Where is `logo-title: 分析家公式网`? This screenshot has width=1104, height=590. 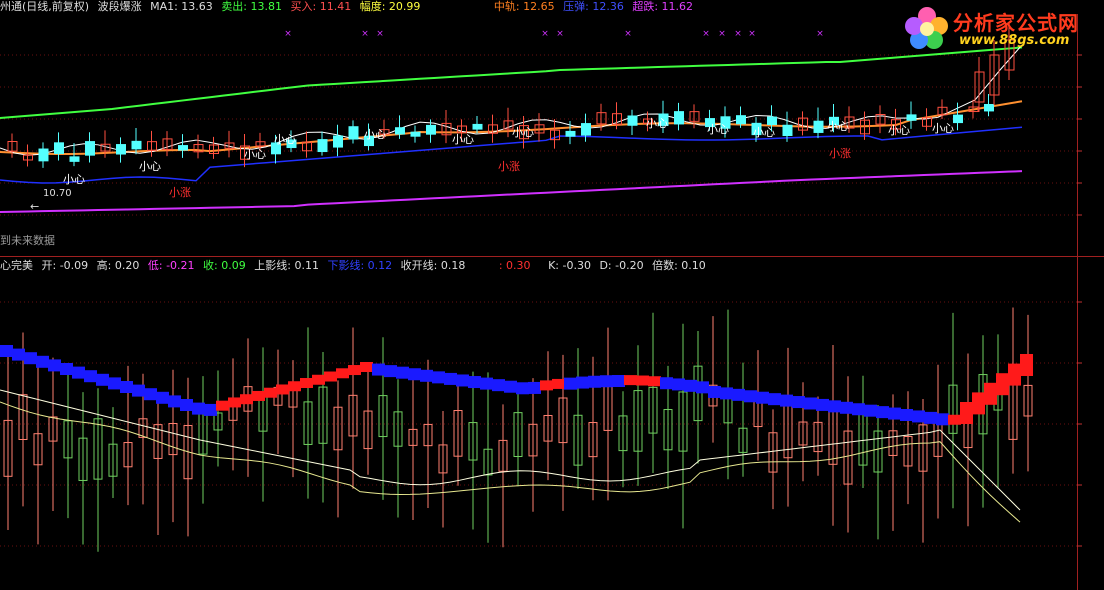
logo-title: 分析家公式网 is located at coordinates (1016, 23).